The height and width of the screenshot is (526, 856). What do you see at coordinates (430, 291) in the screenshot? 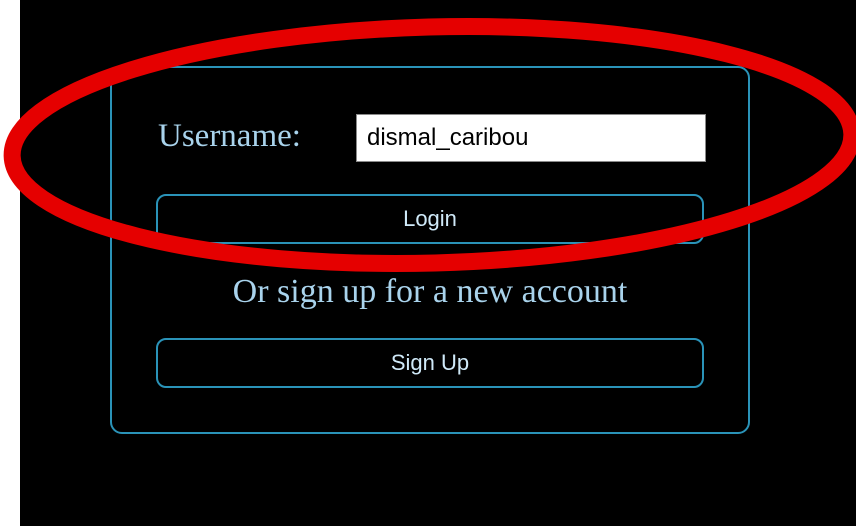
I see `signup-prompt: Or sign up for a new account` at bounding box center [430, 291].